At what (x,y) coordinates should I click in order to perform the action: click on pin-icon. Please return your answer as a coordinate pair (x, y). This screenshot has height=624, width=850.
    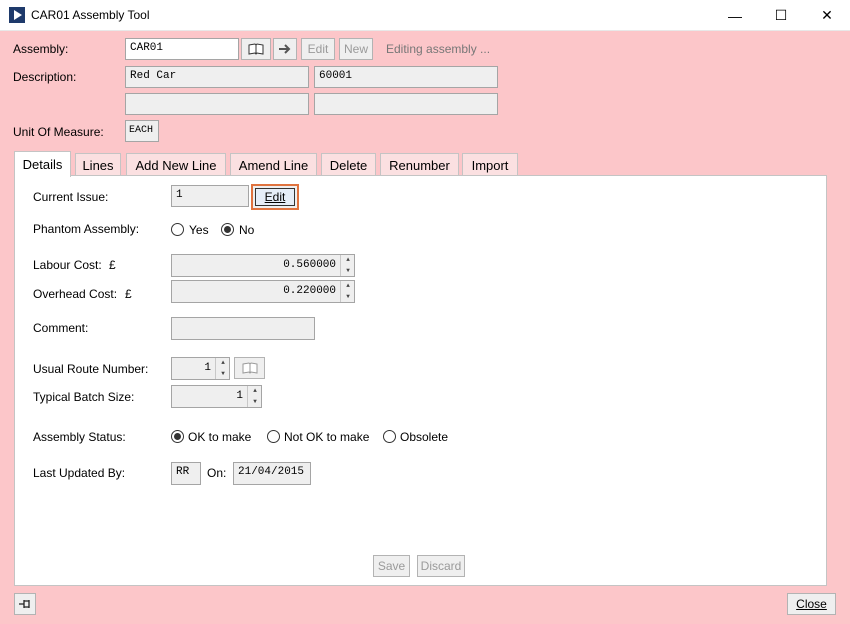
    Looking at the image, I should click on (24, 604).